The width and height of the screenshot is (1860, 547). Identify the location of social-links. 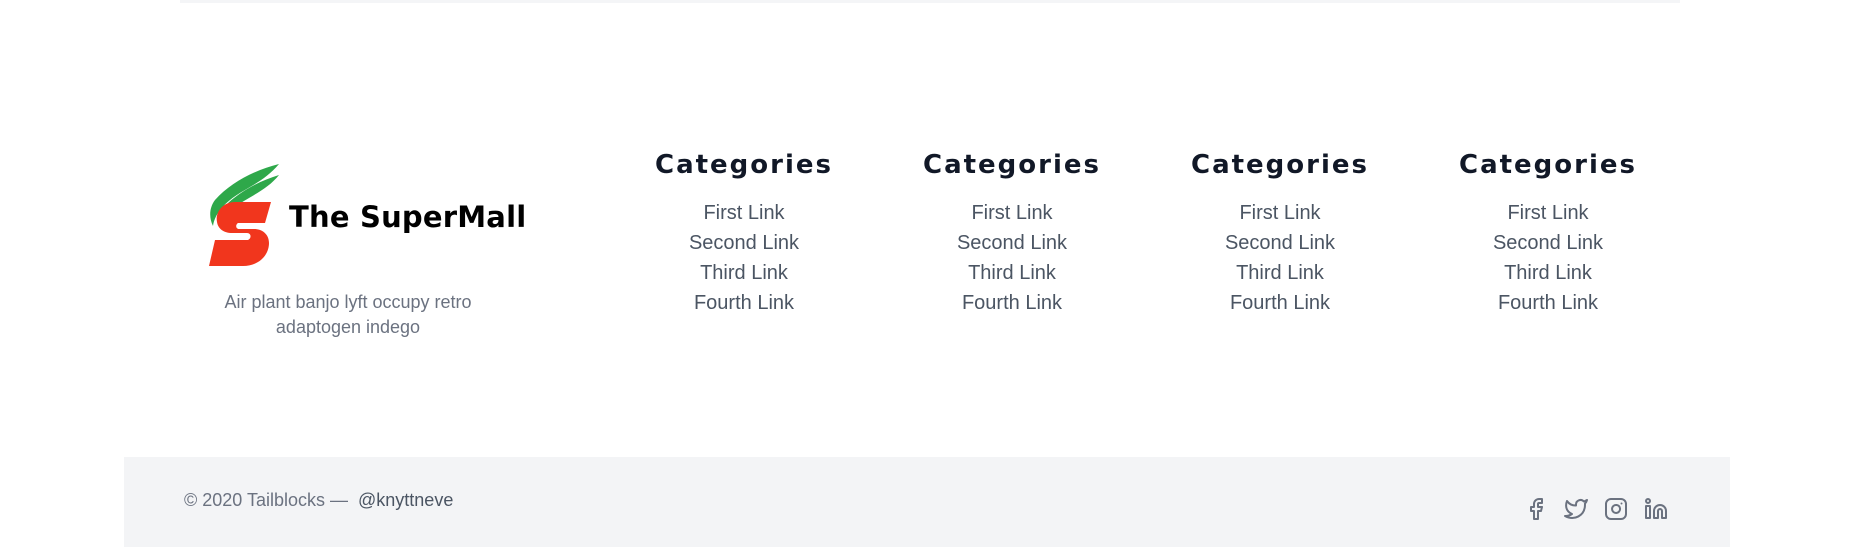
(1596, 509).